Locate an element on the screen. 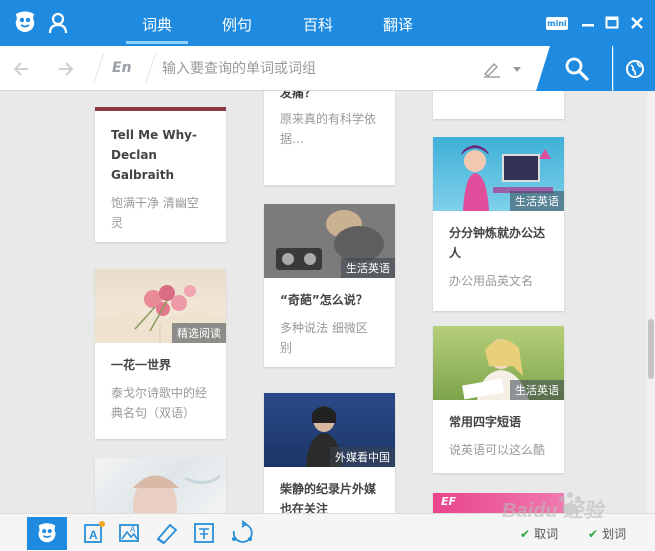 The height and width of the screenshot is (551, 655). maximize-icon is located at coordinates (612, 23).